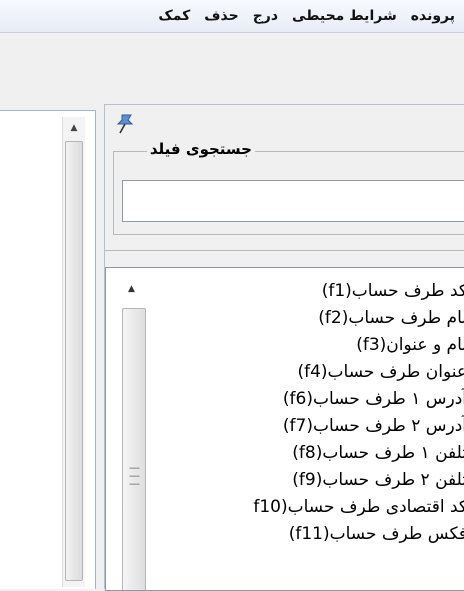  What do you see at coordinates (174, 16) in the screenshot?
I see `menu-help: کمک` at bounding box center [174, 16].